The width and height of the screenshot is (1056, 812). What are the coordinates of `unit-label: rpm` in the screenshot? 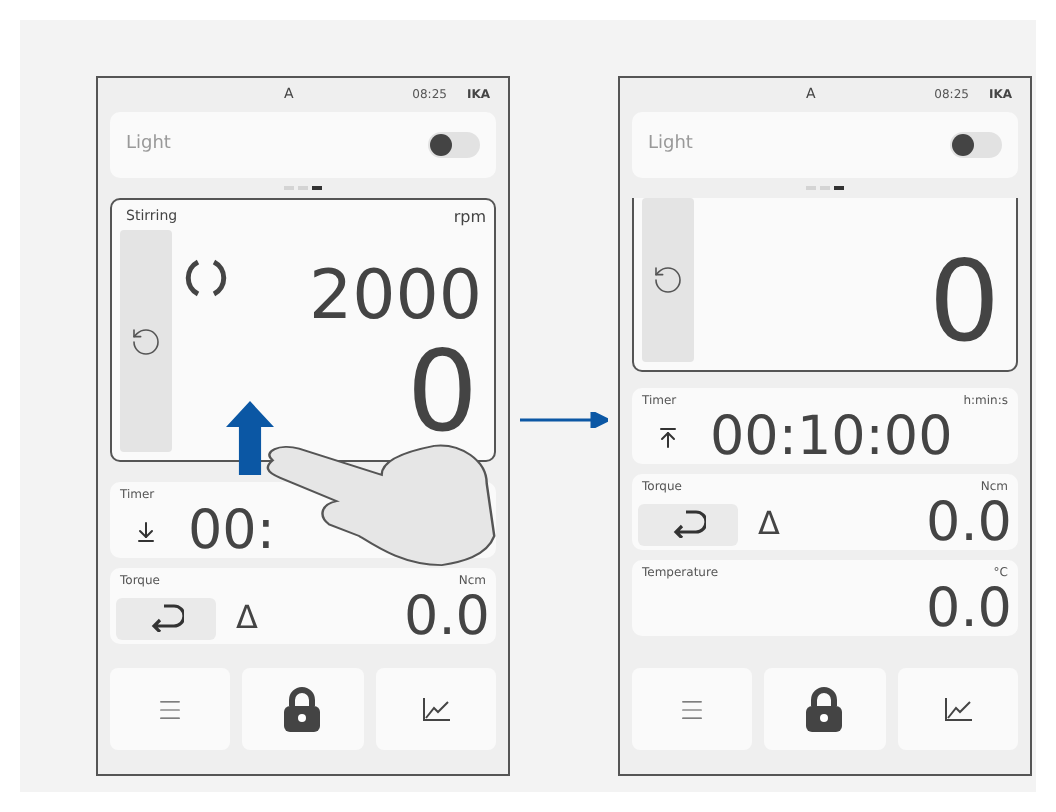 It's located at (469, 218).